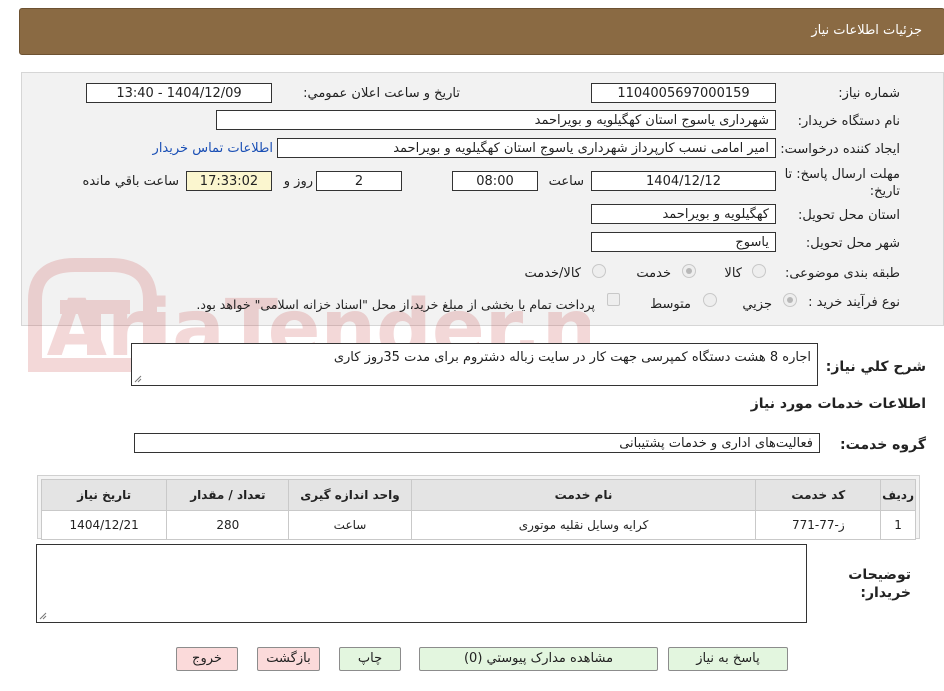  What do you see at coordinates (757, 304) in the screenshot?
I see `process-option-minor: جزيي` at bounding box center [757, 304].